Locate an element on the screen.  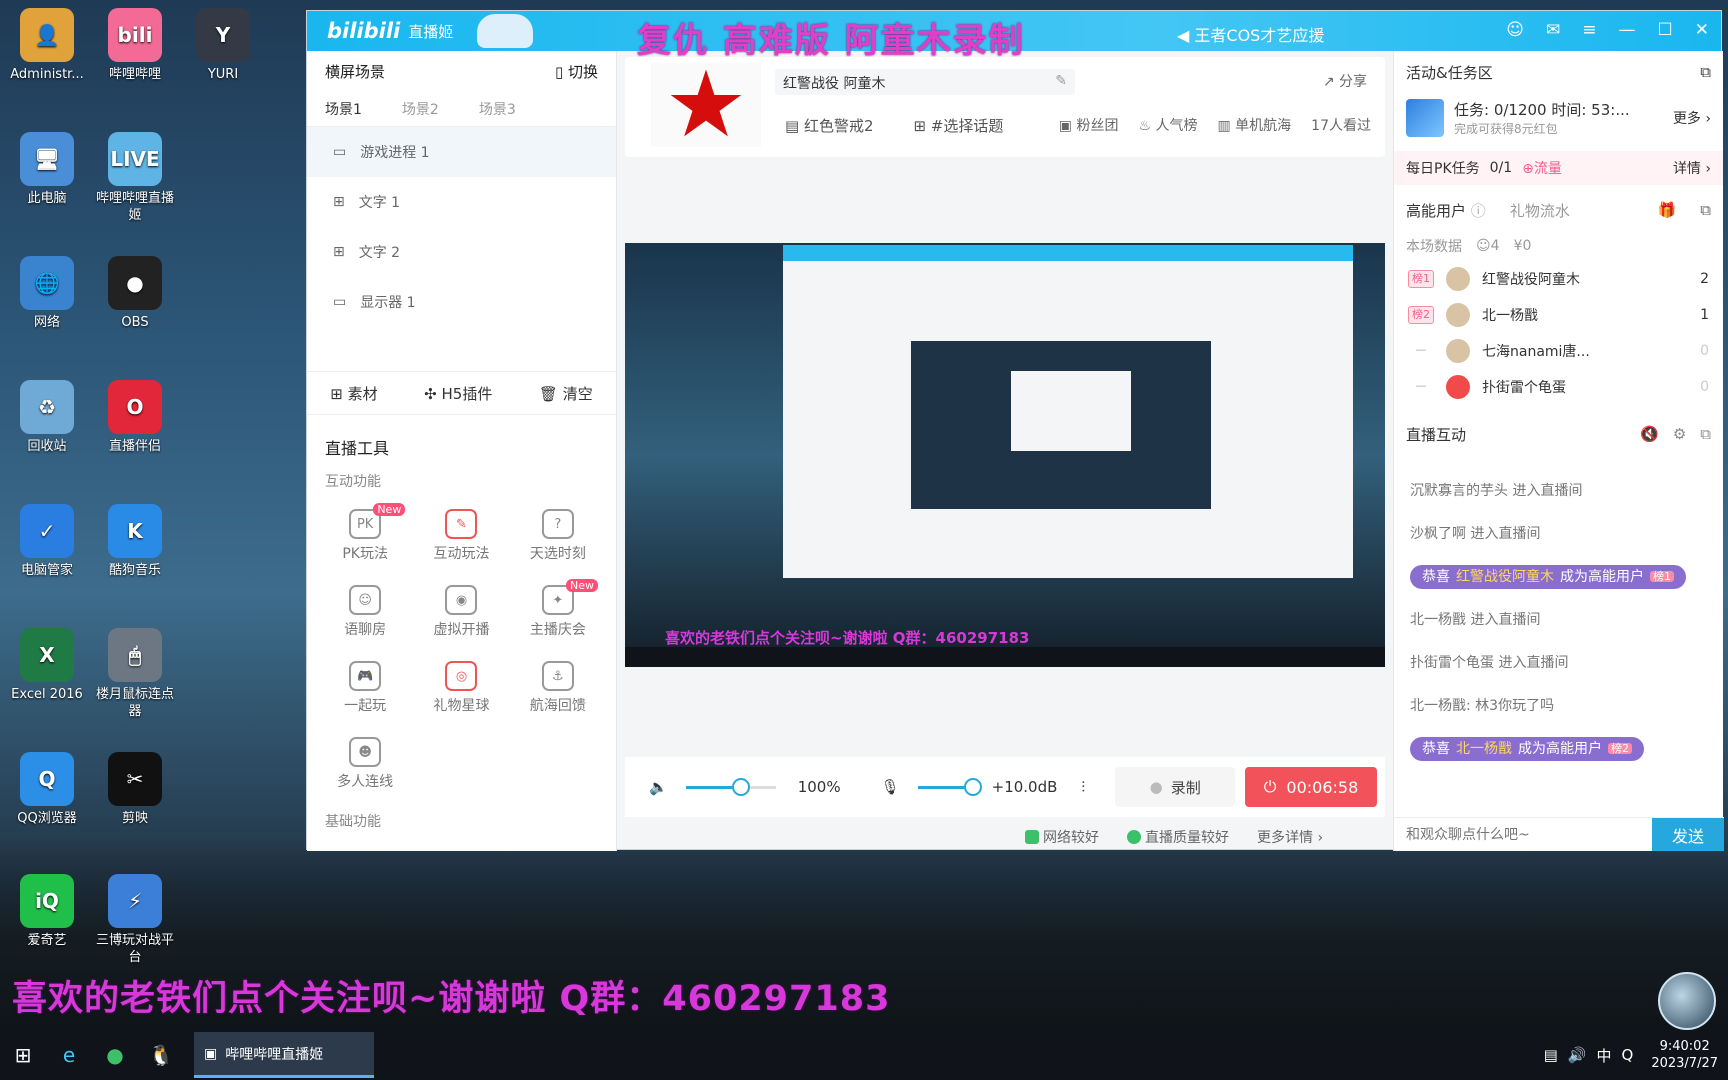
popout-icon: ⧉ is located at coordinates (1705, 72).